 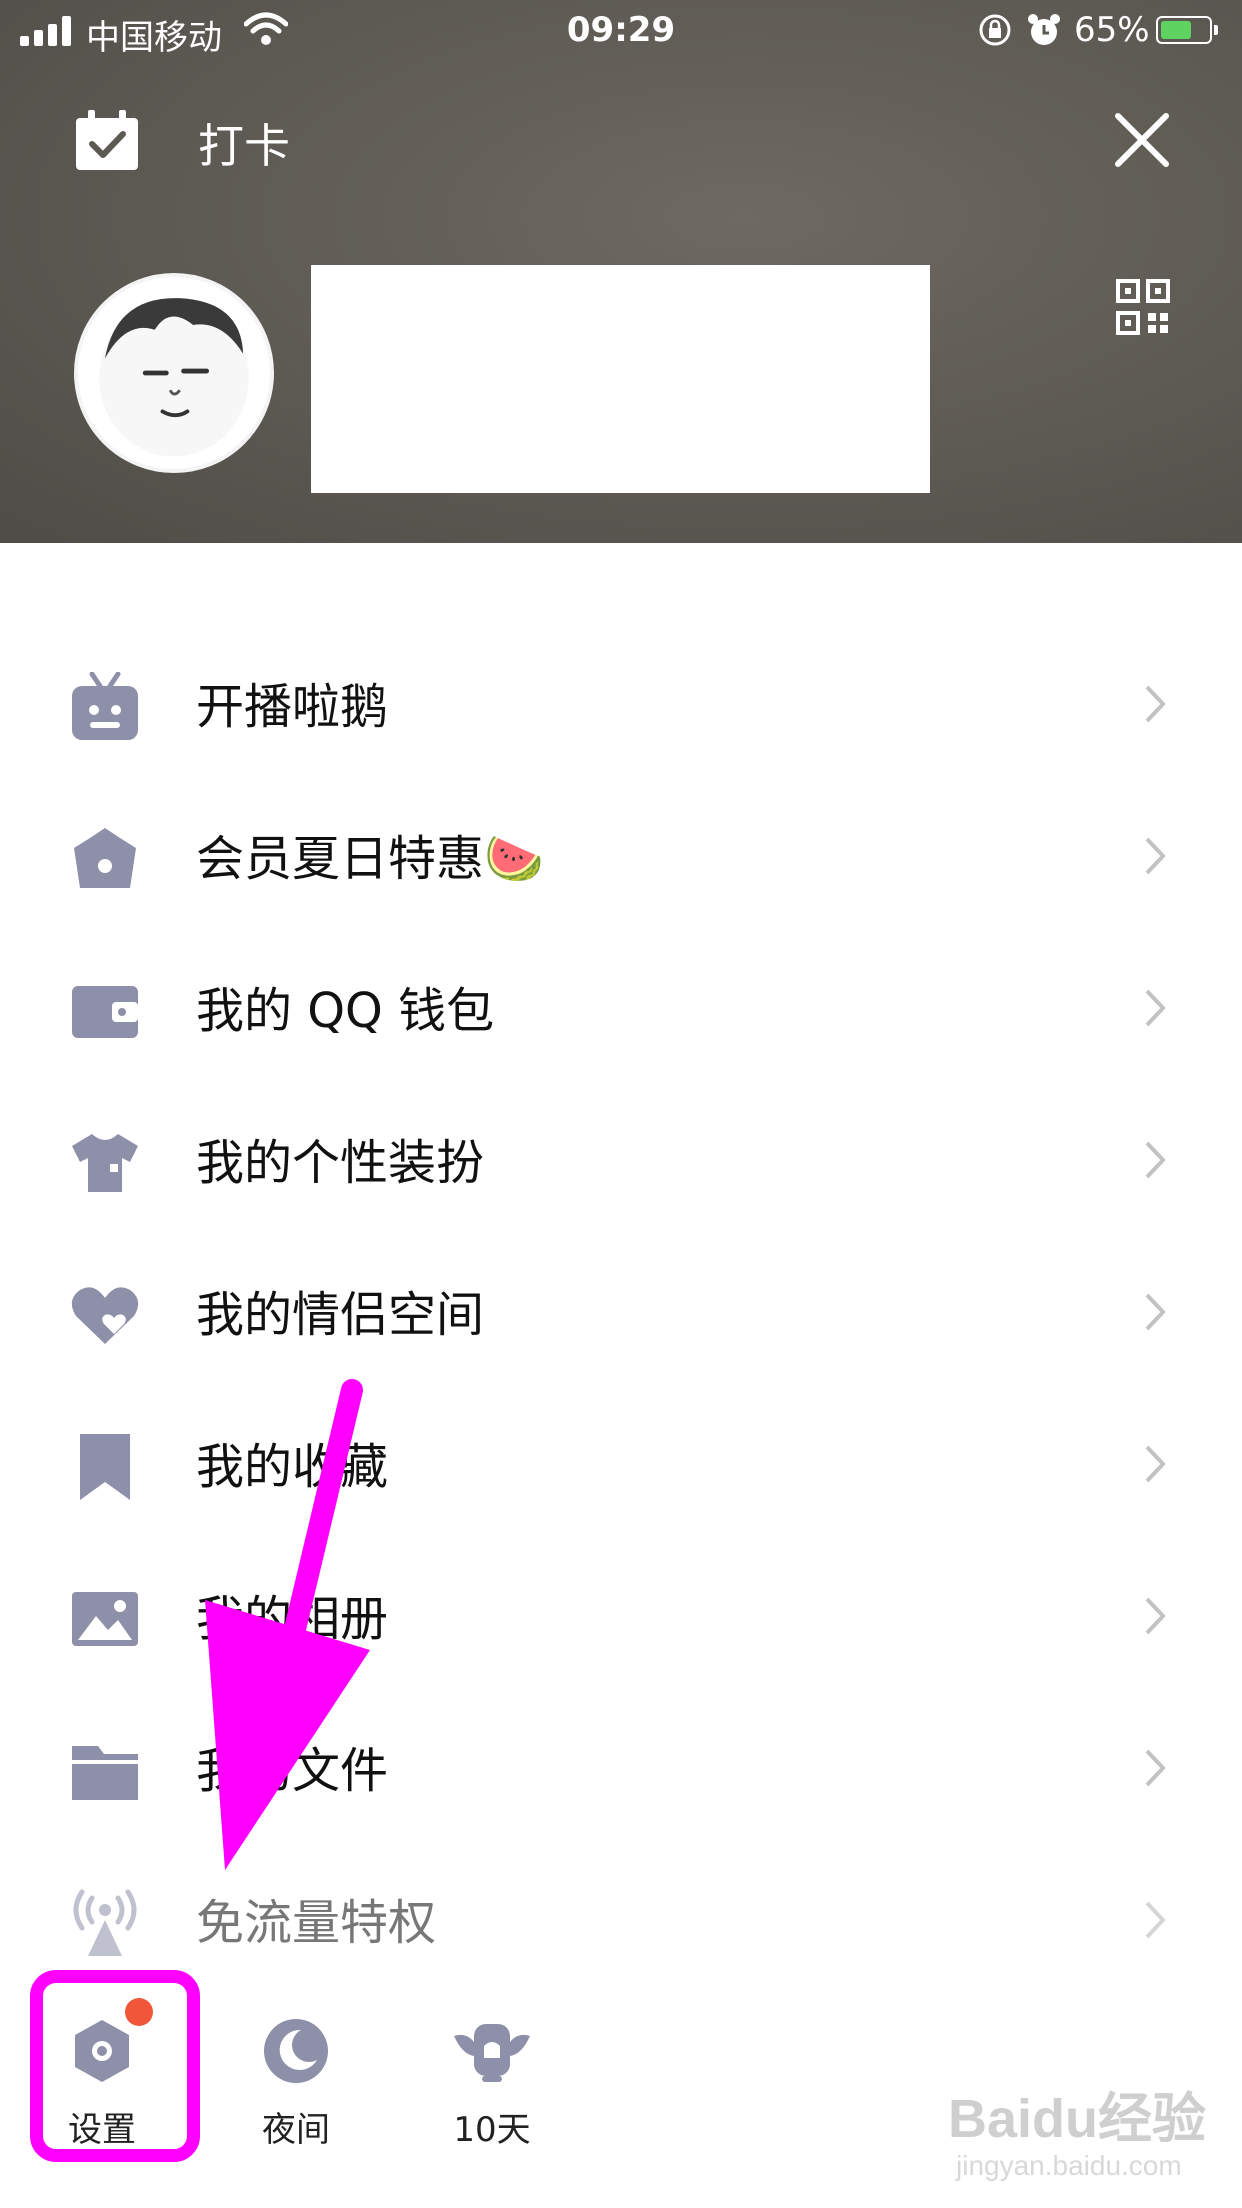 I want to click on calendar-check-icon, so click(x=107, y=141).